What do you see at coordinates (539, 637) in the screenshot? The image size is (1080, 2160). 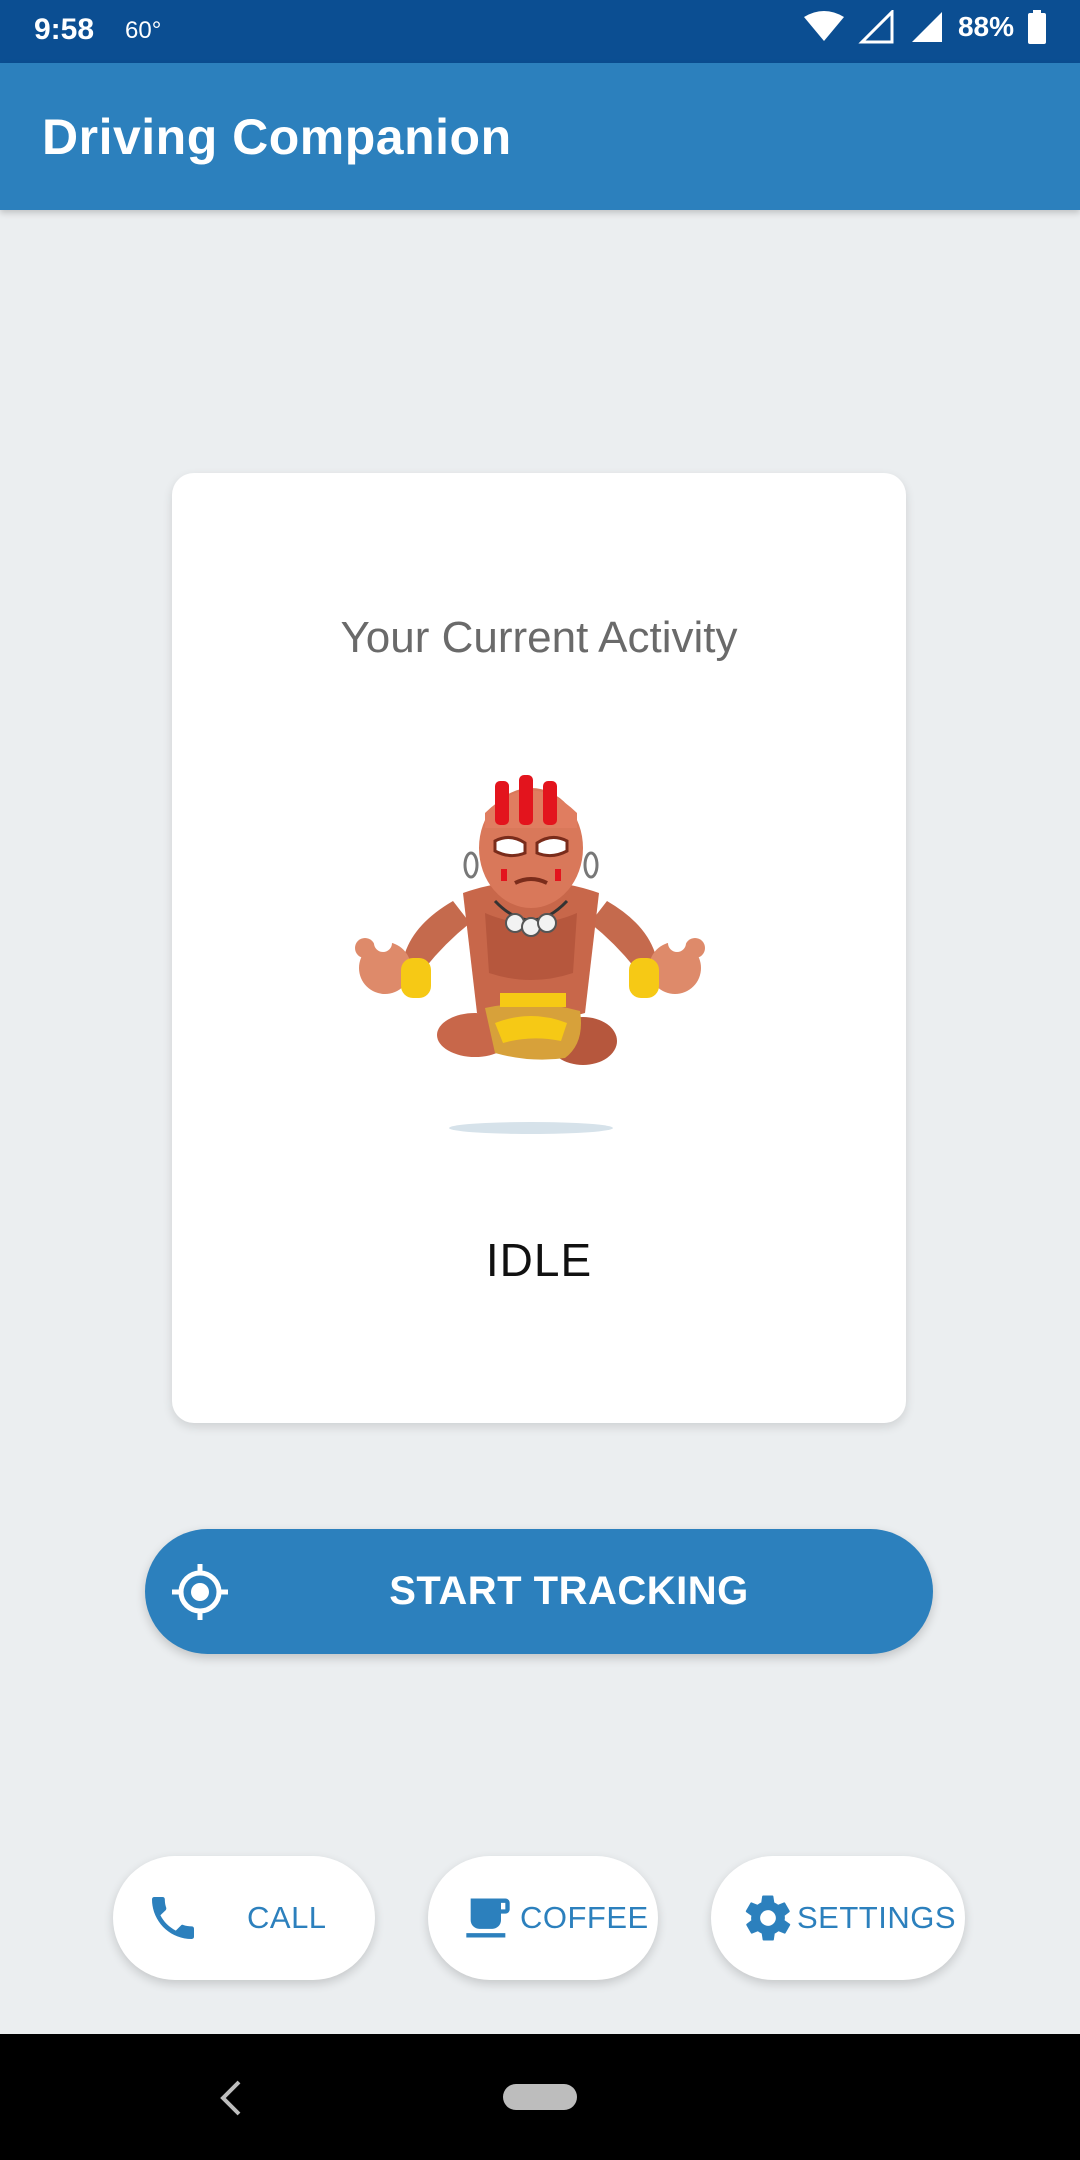 I see `card-title: Your Current Activity` at bounding box center [539, 637].